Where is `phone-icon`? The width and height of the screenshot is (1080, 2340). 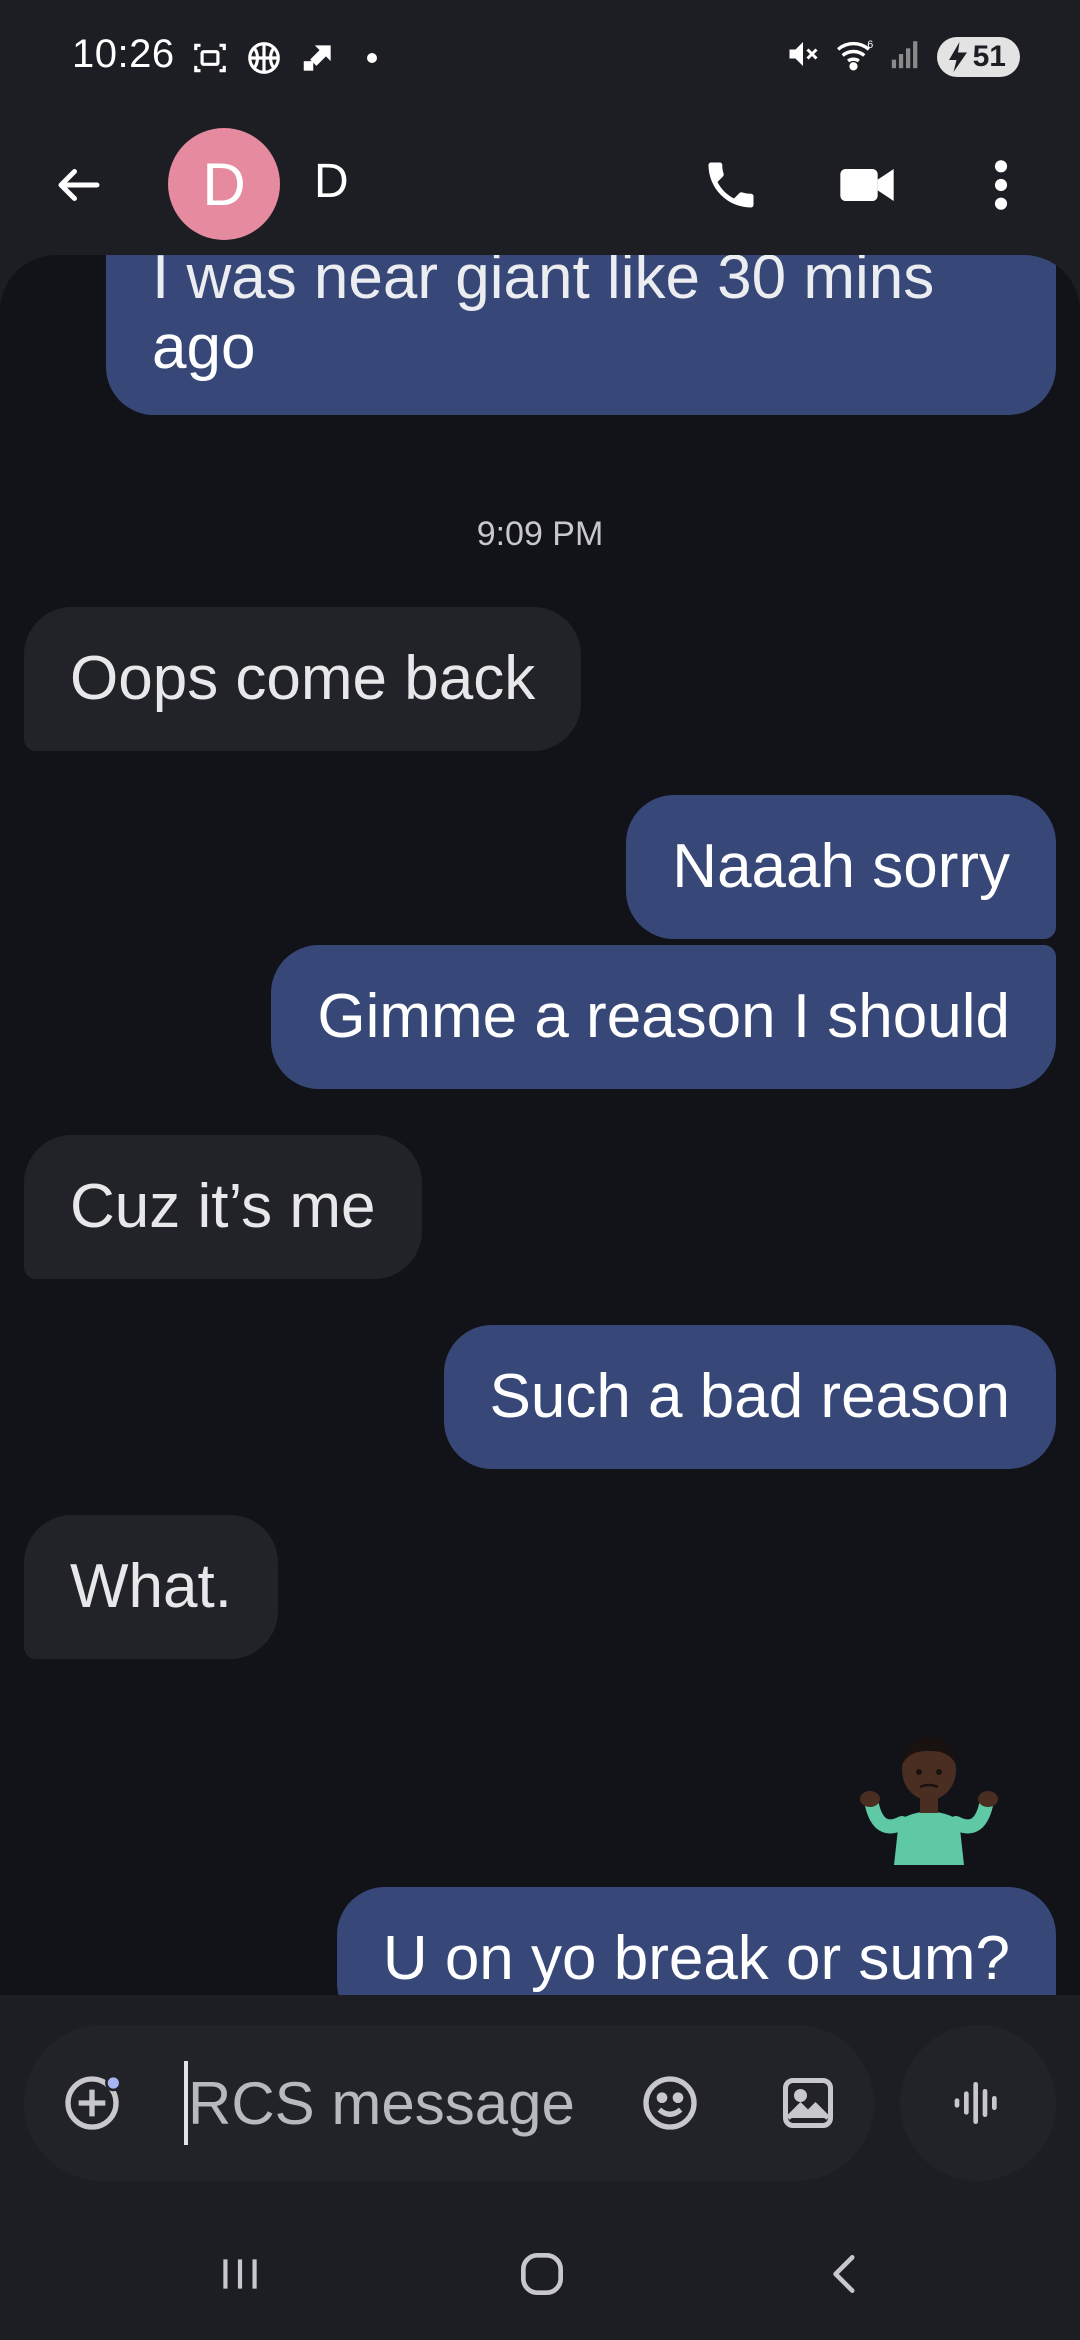 phone-icon is located at coordinates (731, 185).